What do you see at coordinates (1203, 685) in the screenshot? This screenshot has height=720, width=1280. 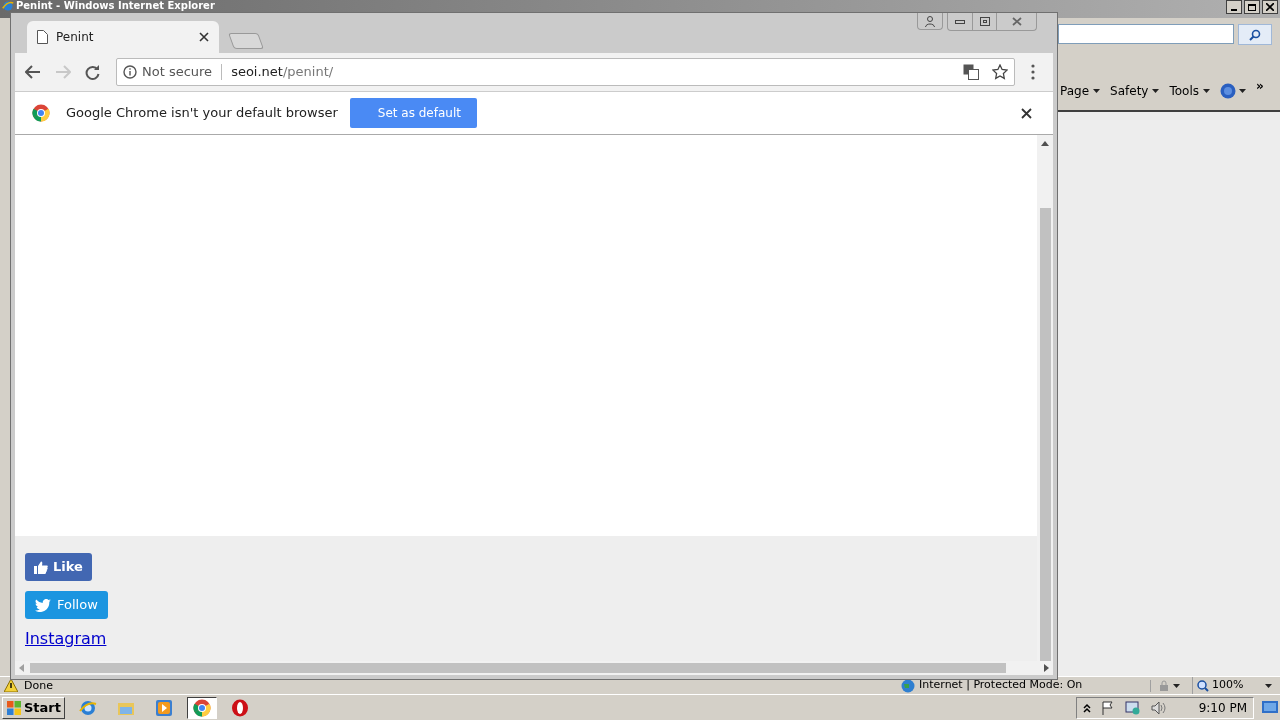 I see `zoom-icon` at bounding box center [1203, 685].